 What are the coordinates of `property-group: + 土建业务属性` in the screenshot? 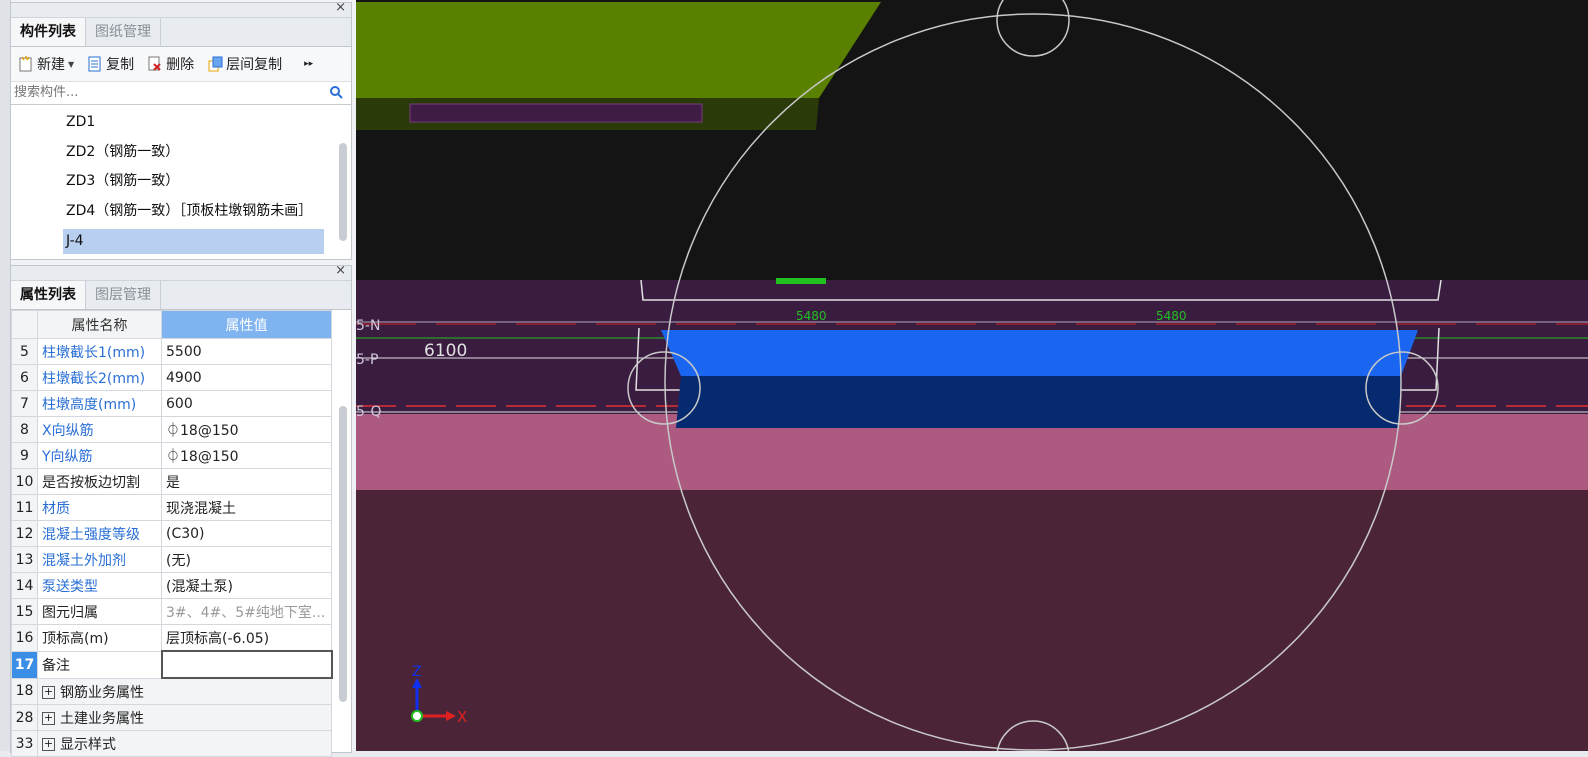 It's located at (184, 717).